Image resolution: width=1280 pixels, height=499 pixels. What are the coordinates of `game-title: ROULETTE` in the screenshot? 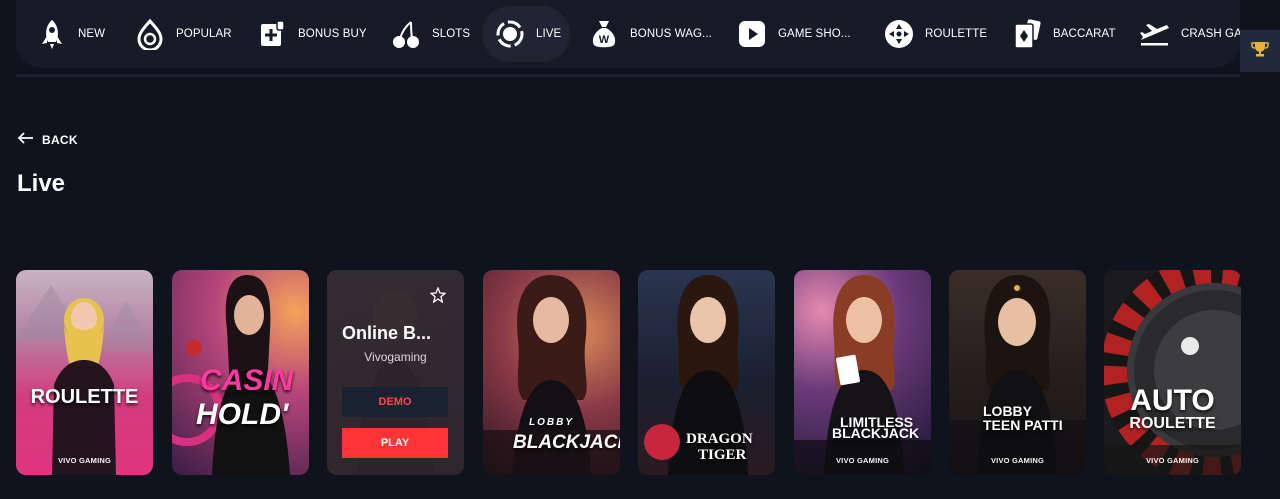 It's located at (84, 397).